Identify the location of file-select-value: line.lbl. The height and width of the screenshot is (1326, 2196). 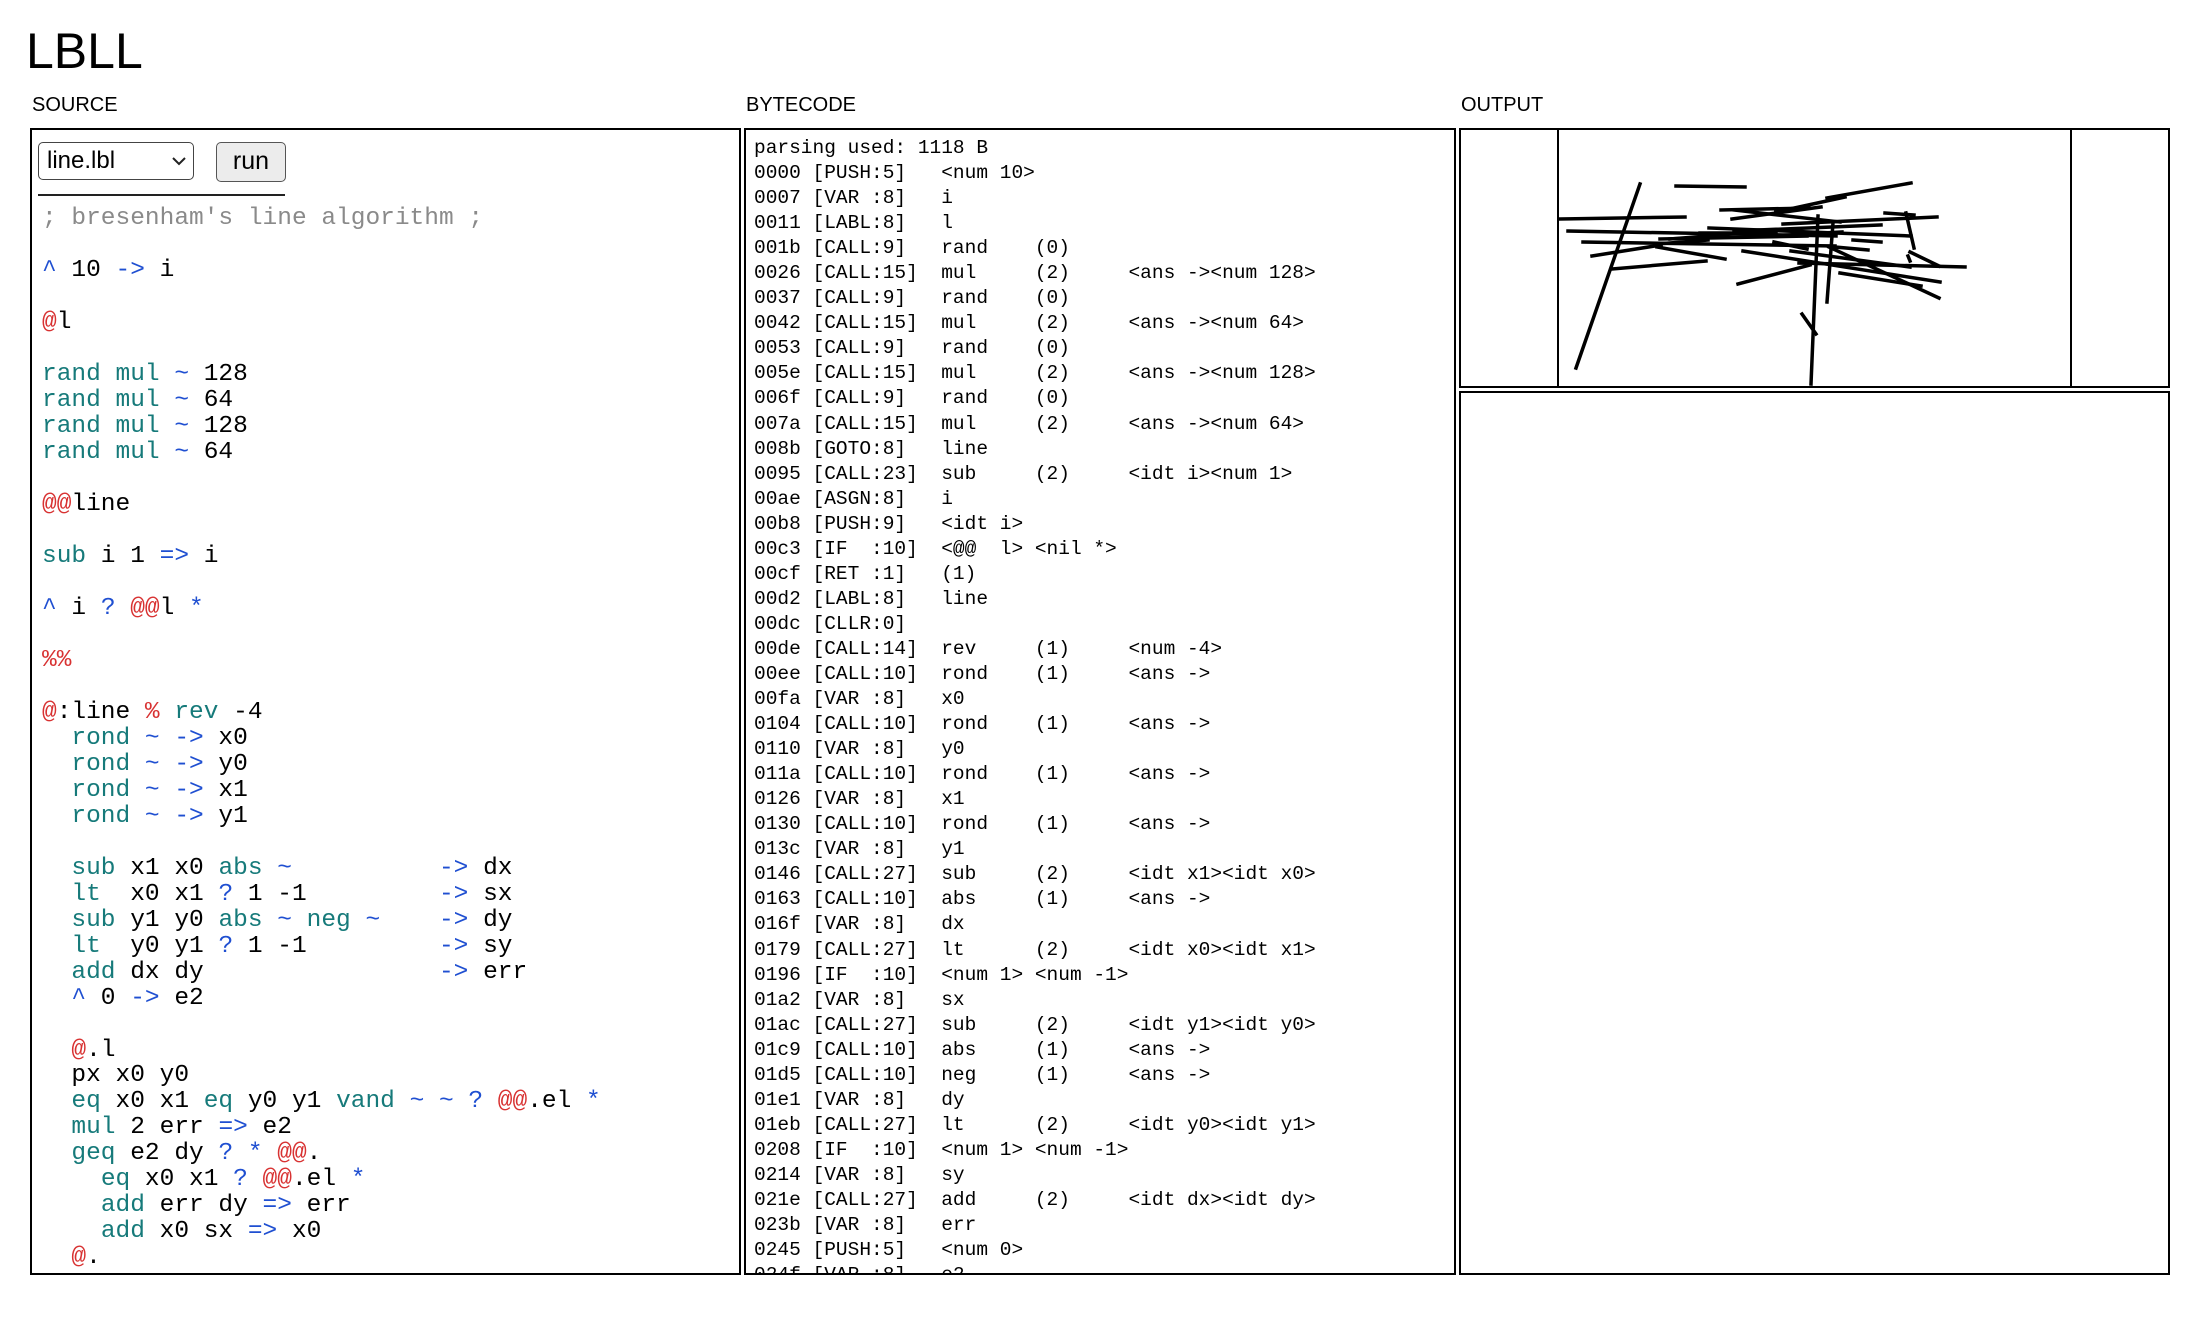
(81, 160).